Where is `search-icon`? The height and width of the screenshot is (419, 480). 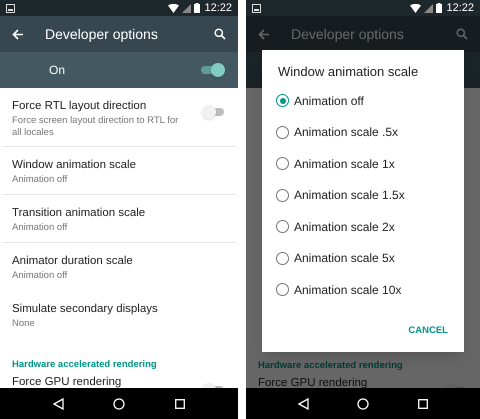 search-icon is located at coordinates (220, 34).